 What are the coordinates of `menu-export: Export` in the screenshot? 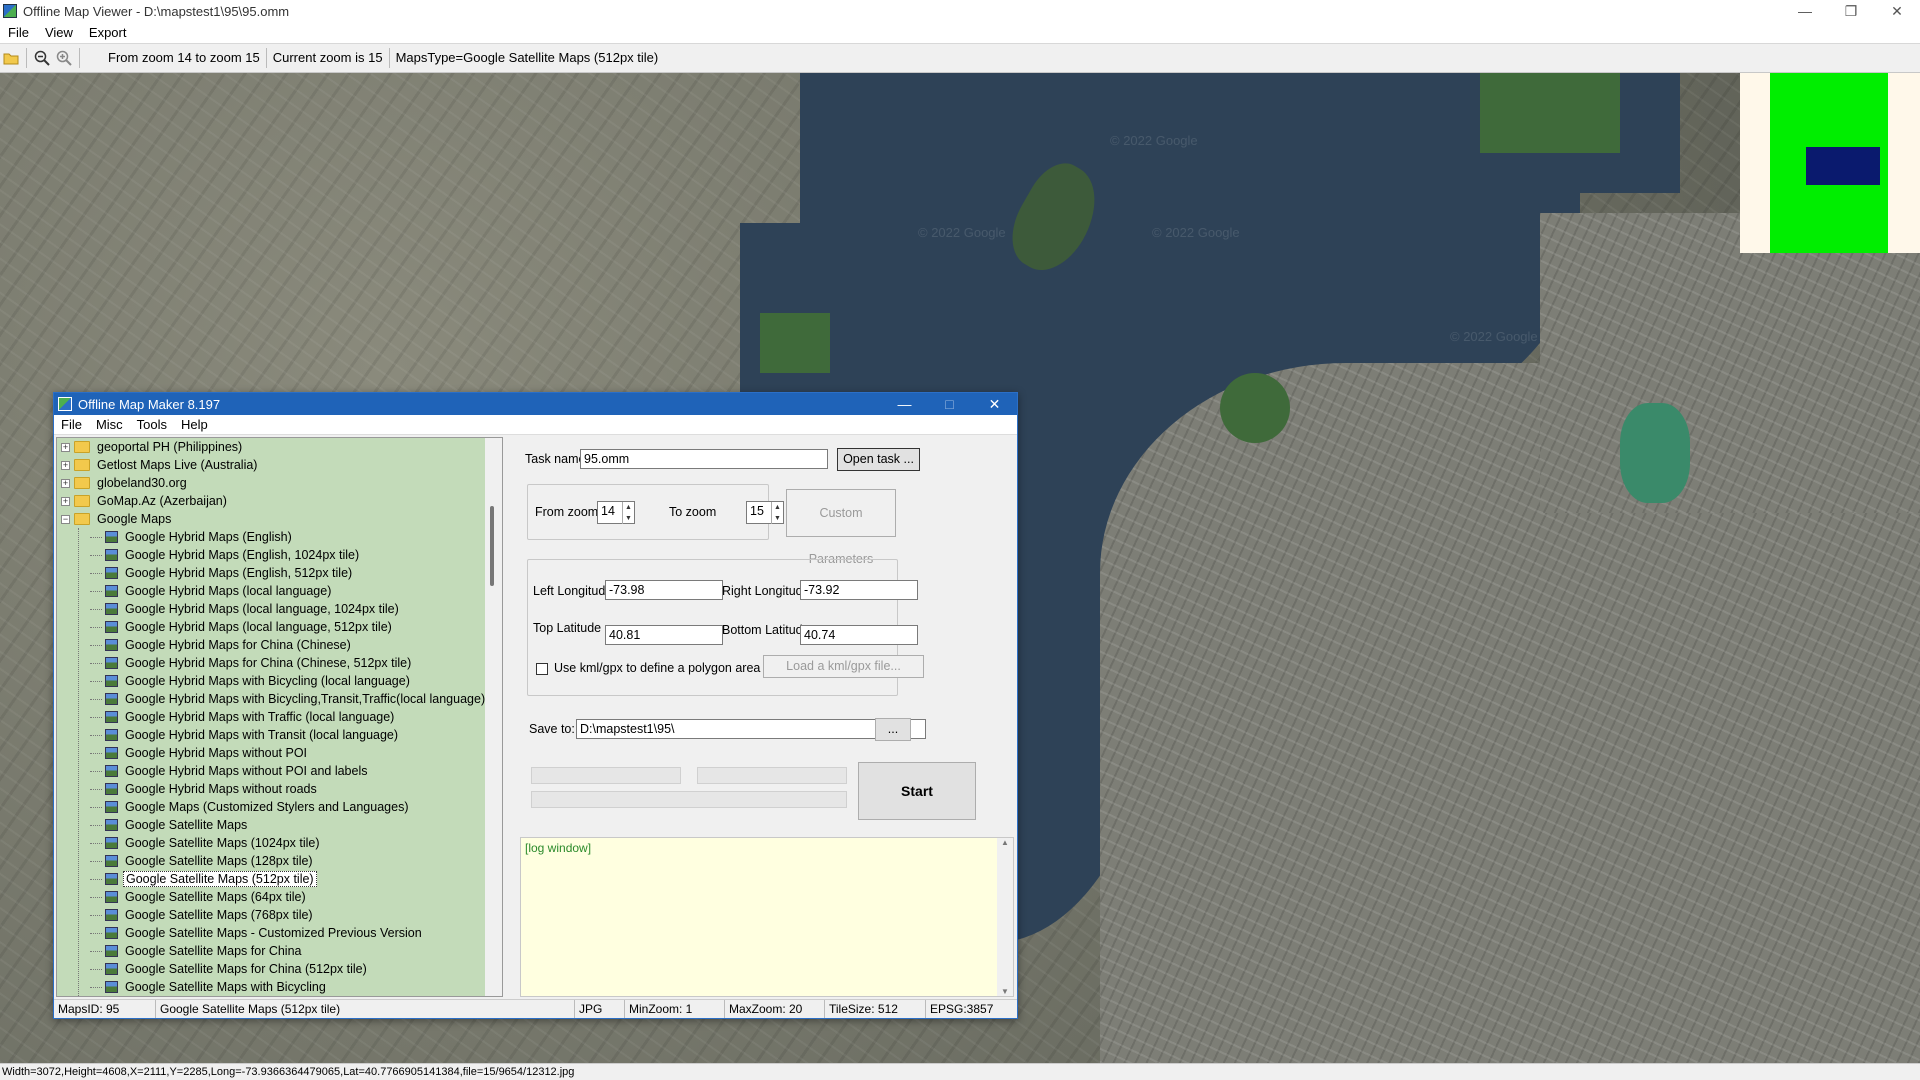 It's located at (108, 32).